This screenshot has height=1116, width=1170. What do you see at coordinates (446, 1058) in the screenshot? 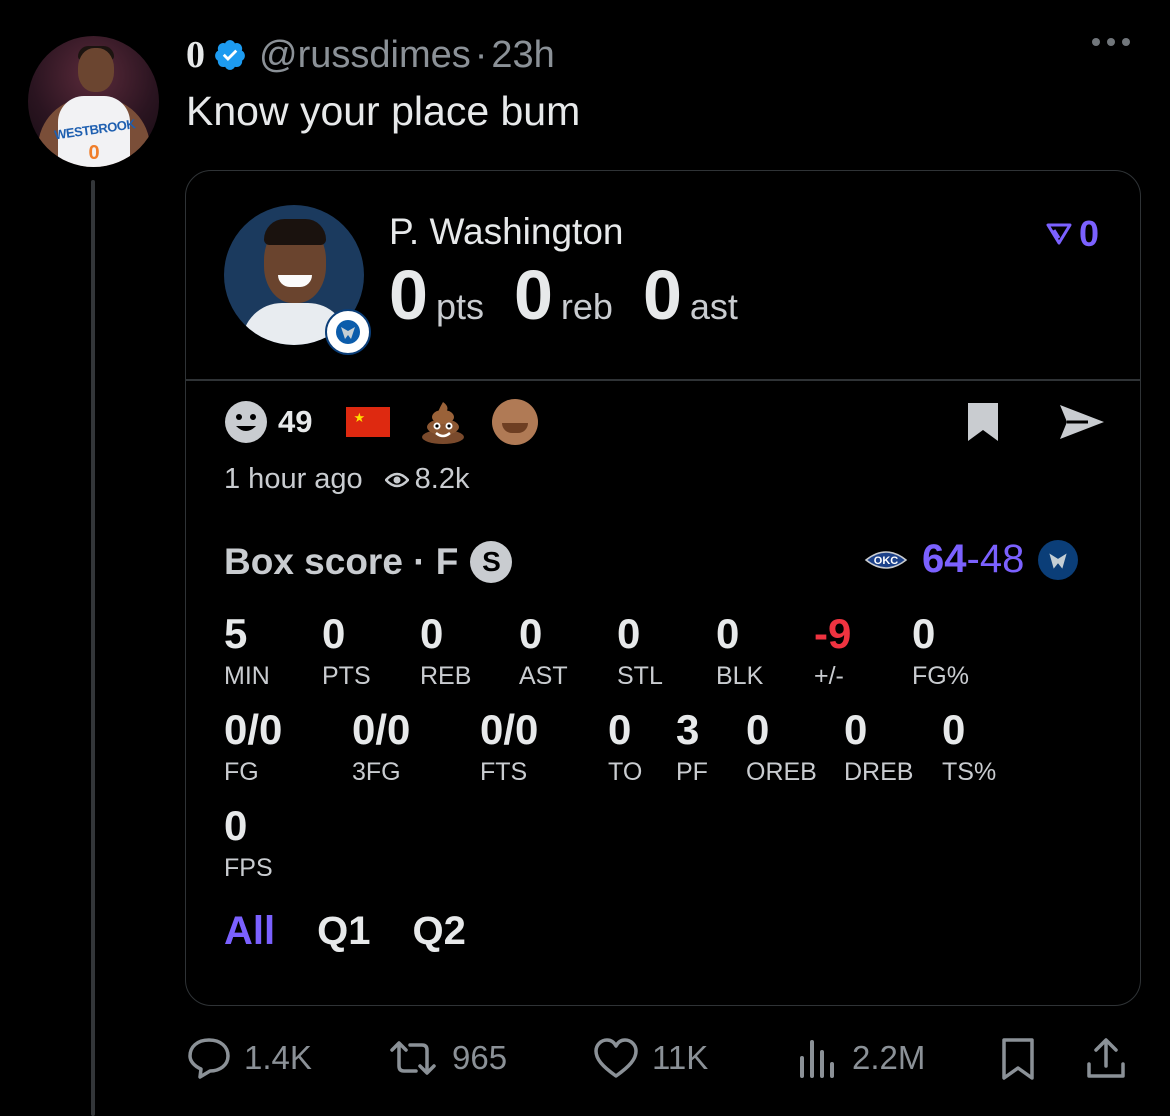
I see `repost-button: 965` at bounding box center [446, 1058].